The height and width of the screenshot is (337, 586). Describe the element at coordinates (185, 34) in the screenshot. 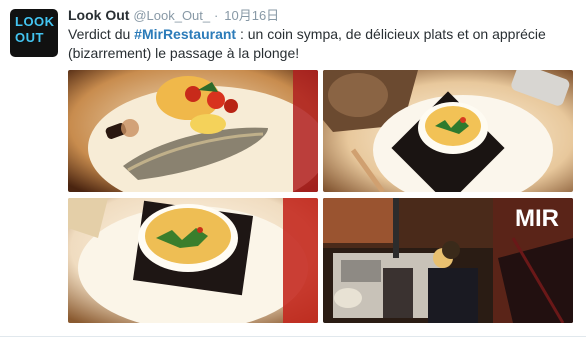

I see `hashtag-link: #MirRestaurant` at that location.